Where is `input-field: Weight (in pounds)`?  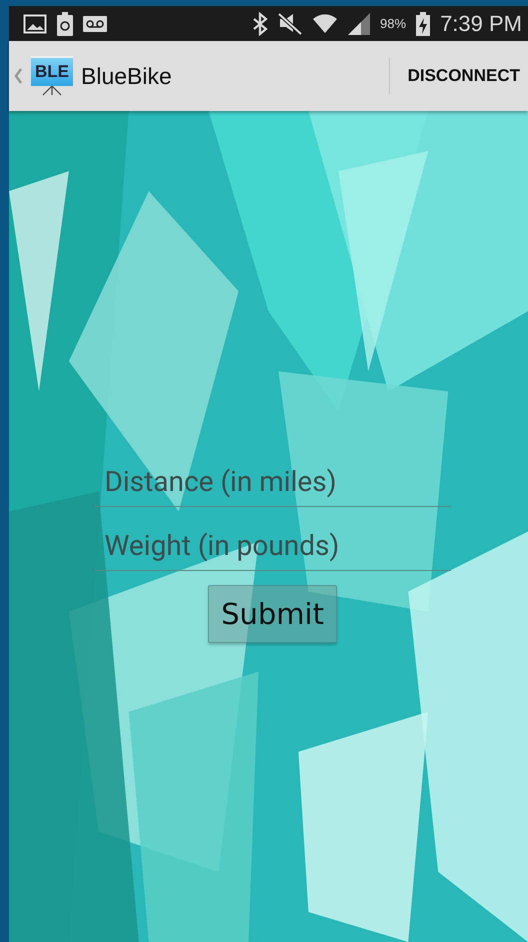
input-field: Weight (in pounds) is located at coordinates (272, 539).